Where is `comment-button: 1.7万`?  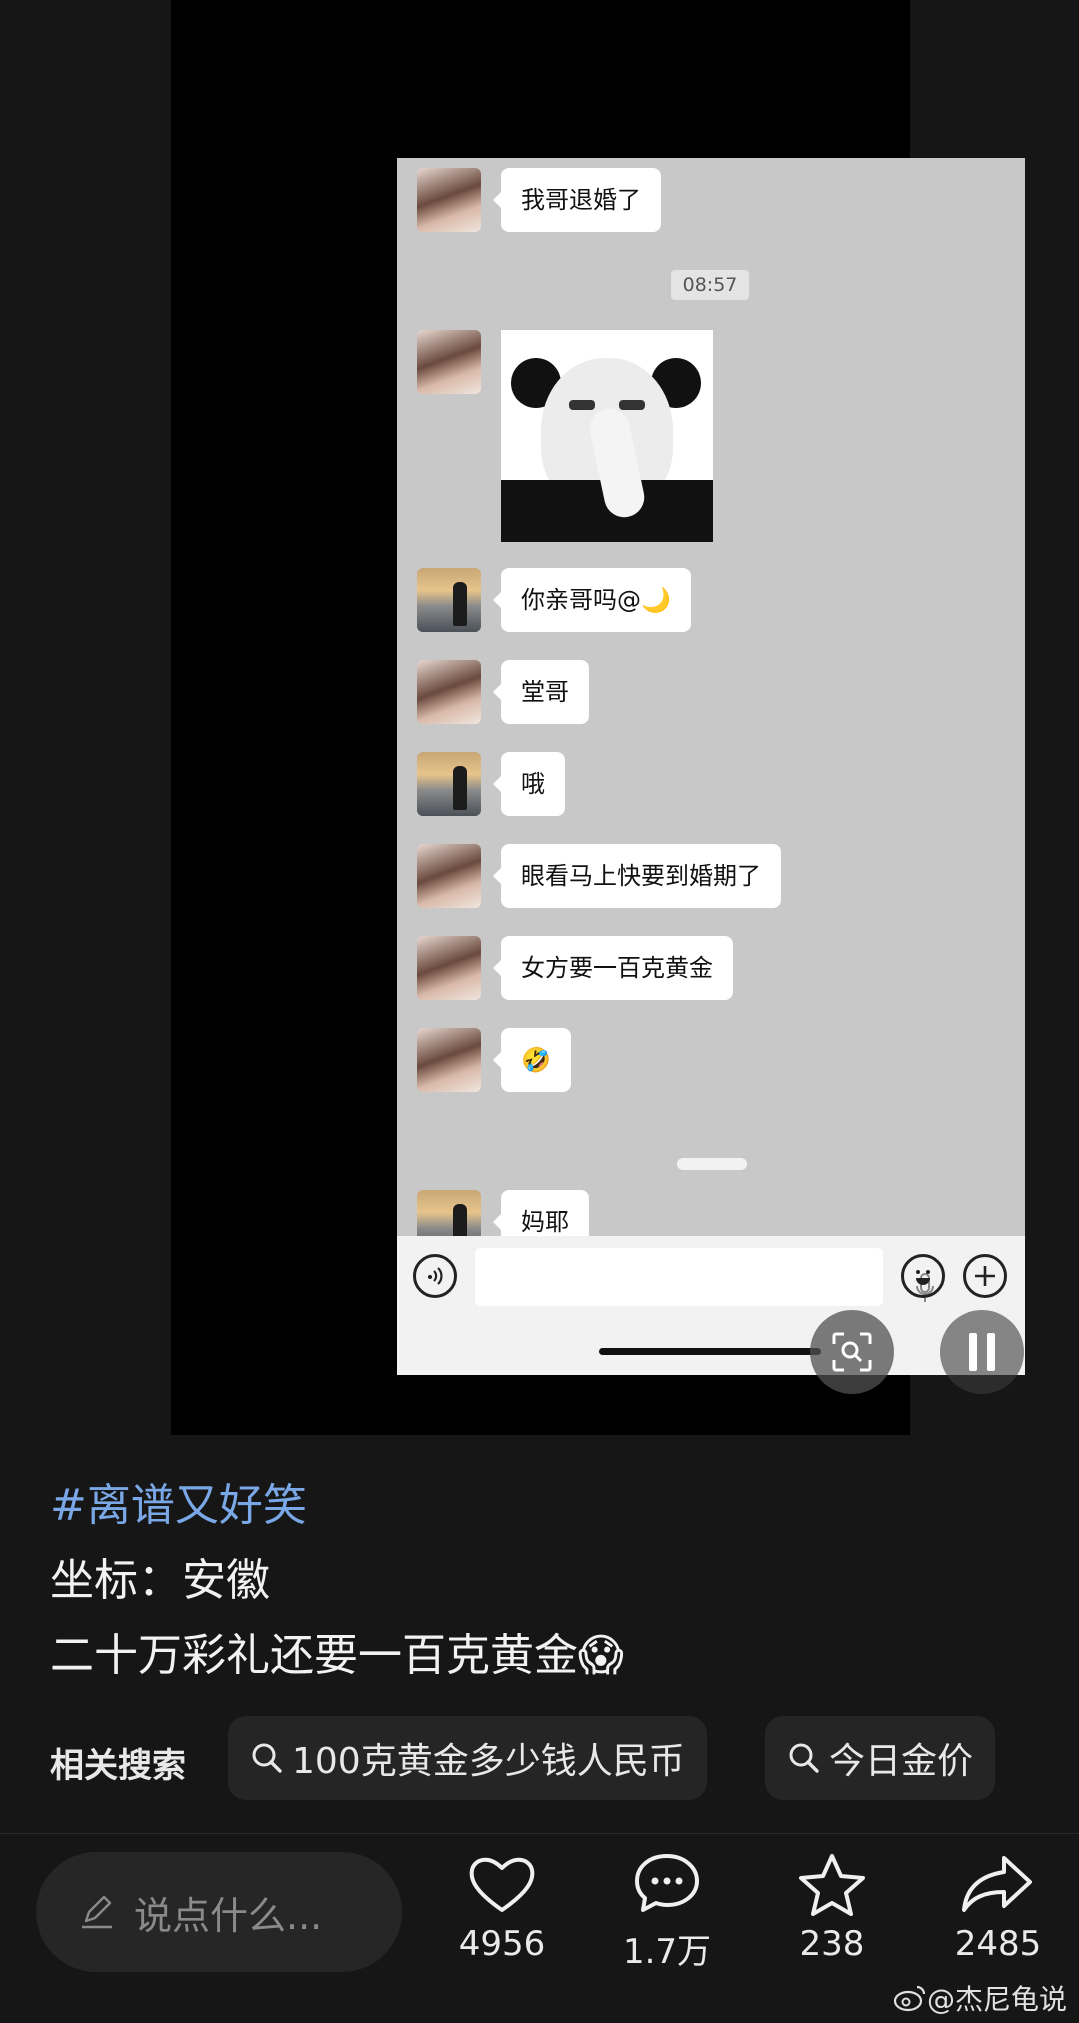 comment-button: 1.7万 is located at coordinates (667, 1912).